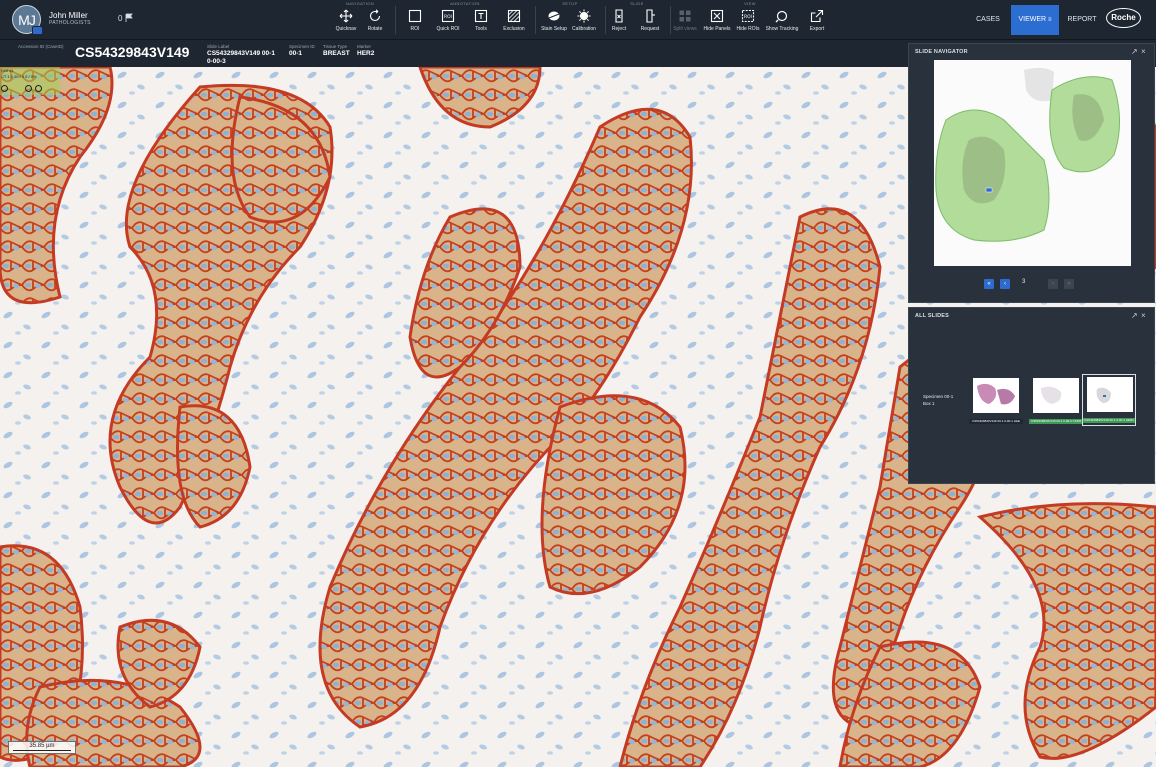  I want to click on setup-group-label: SETUP, so click(570, 3).